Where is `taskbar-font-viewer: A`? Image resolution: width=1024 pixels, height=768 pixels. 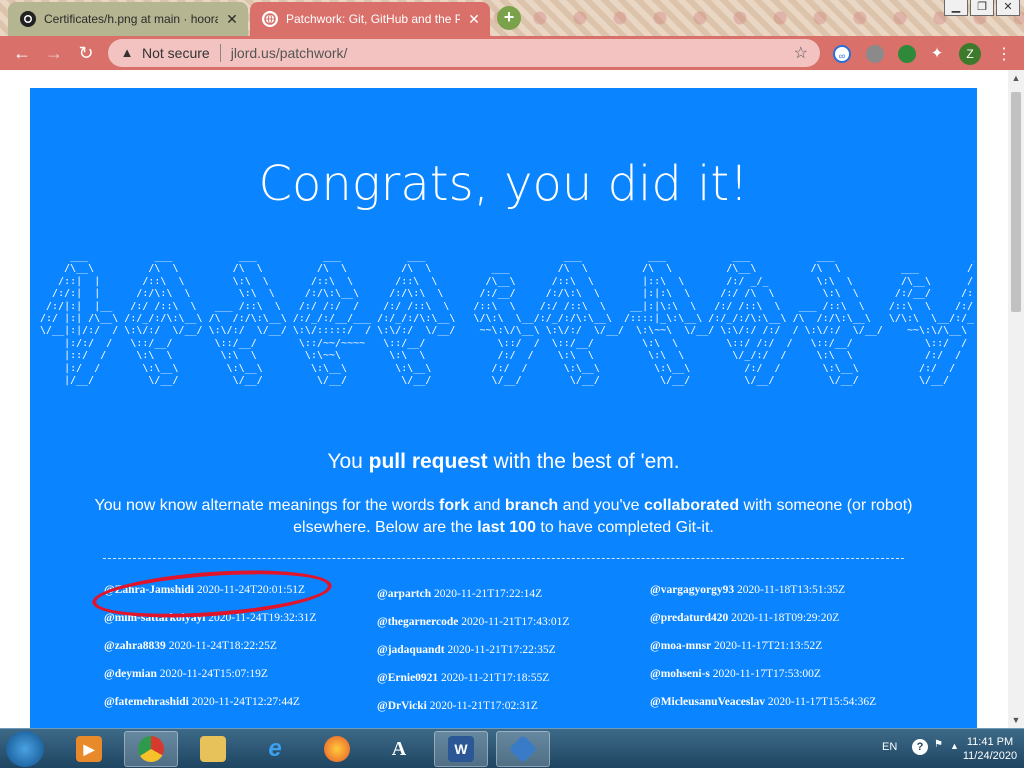 taskbar-font-viewer: A is located at coordinates (399, 749).